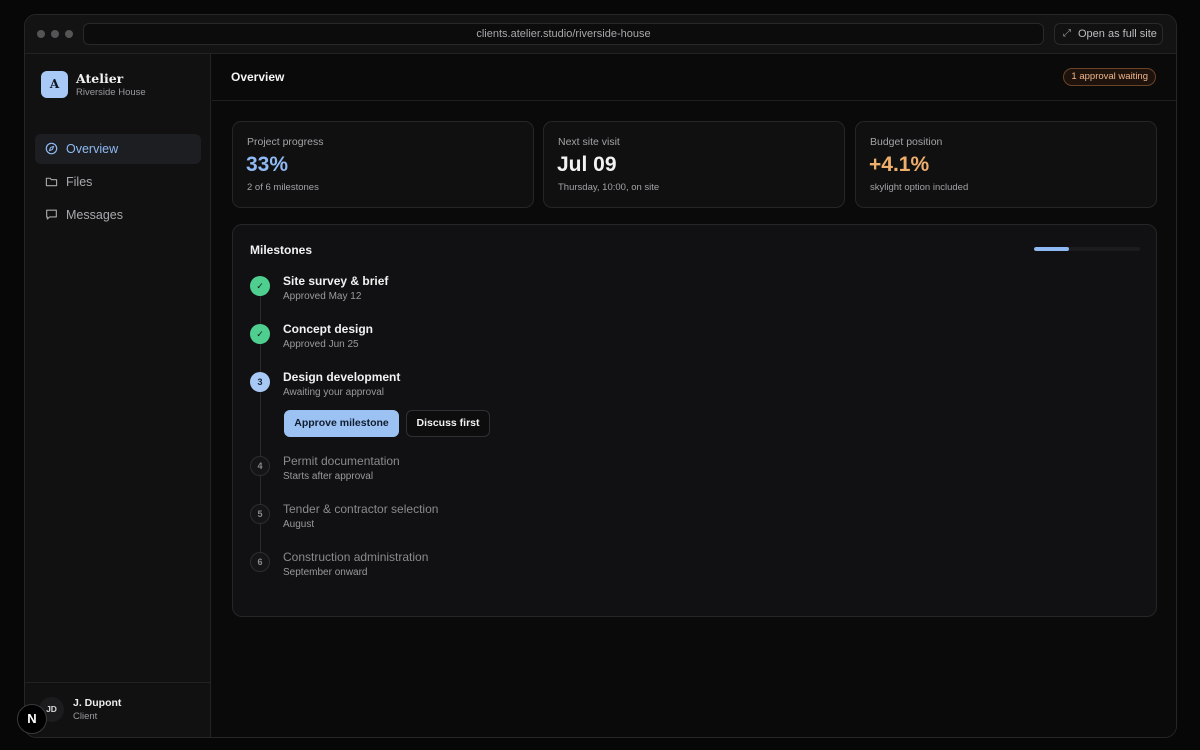 This screenshot has width=1200, height=750. What do you see at coordinates (51, 148) in the screenshot?
I see `compass-icon` at bounding box center [51, 148].